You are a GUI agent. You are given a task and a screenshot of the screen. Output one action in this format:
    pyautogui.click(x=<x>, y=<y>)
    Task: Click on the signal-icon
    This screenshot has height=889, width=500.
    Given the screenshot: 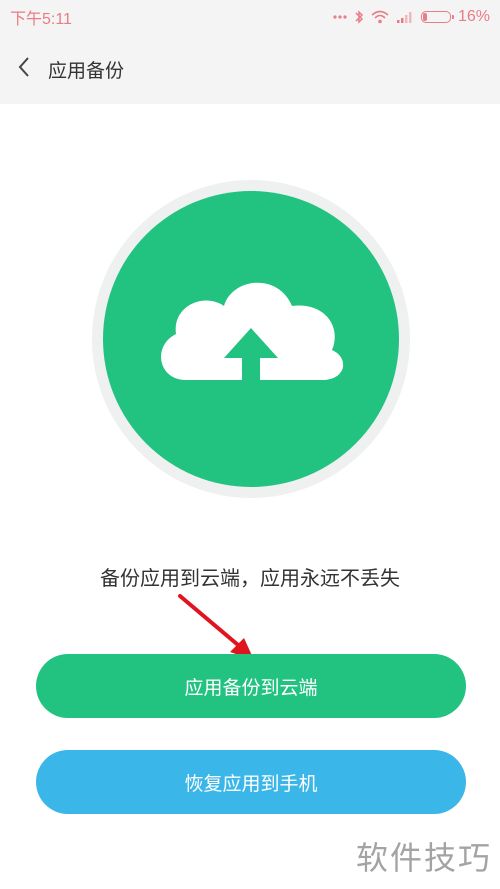 What is the action you would take?
    pyautogui.click(x=405, y=17)
    